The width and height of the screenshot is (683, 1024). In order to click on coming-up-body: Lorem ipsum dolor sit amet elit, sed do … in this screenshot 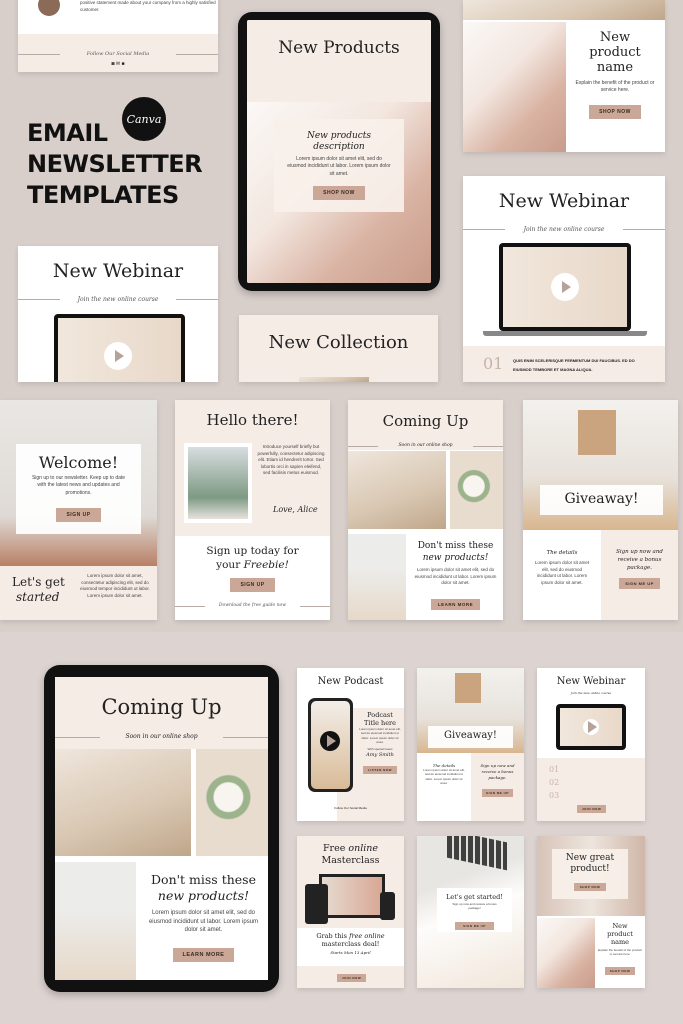, I will do `click(455, 576)`.